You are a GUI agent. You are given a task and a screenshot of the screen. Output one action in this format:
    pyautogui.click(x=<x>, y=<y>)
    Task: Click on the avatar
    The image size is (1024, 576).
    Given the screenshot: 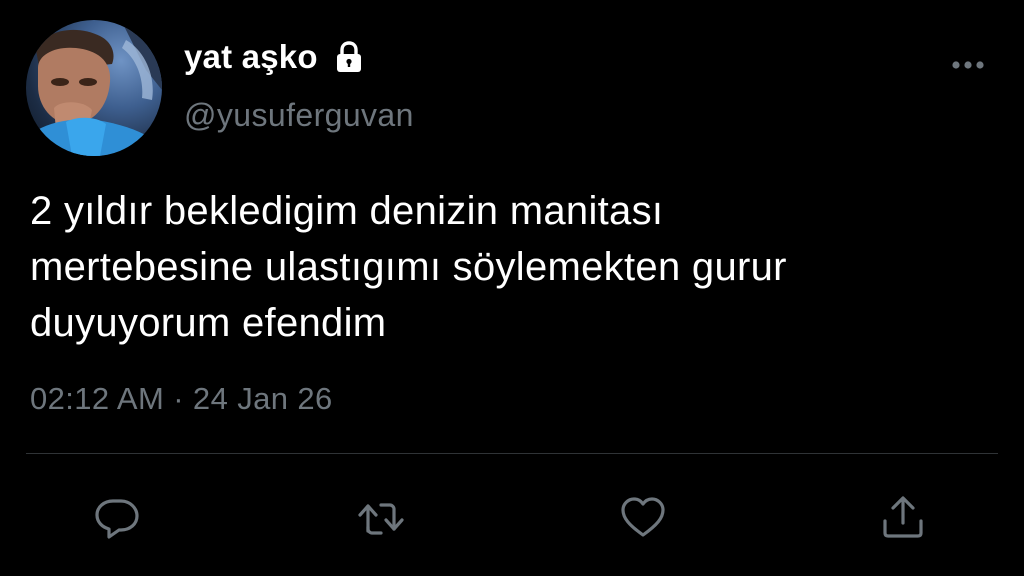 What is the action you would take?
    pyautogui.click(x=94, y=88)
    